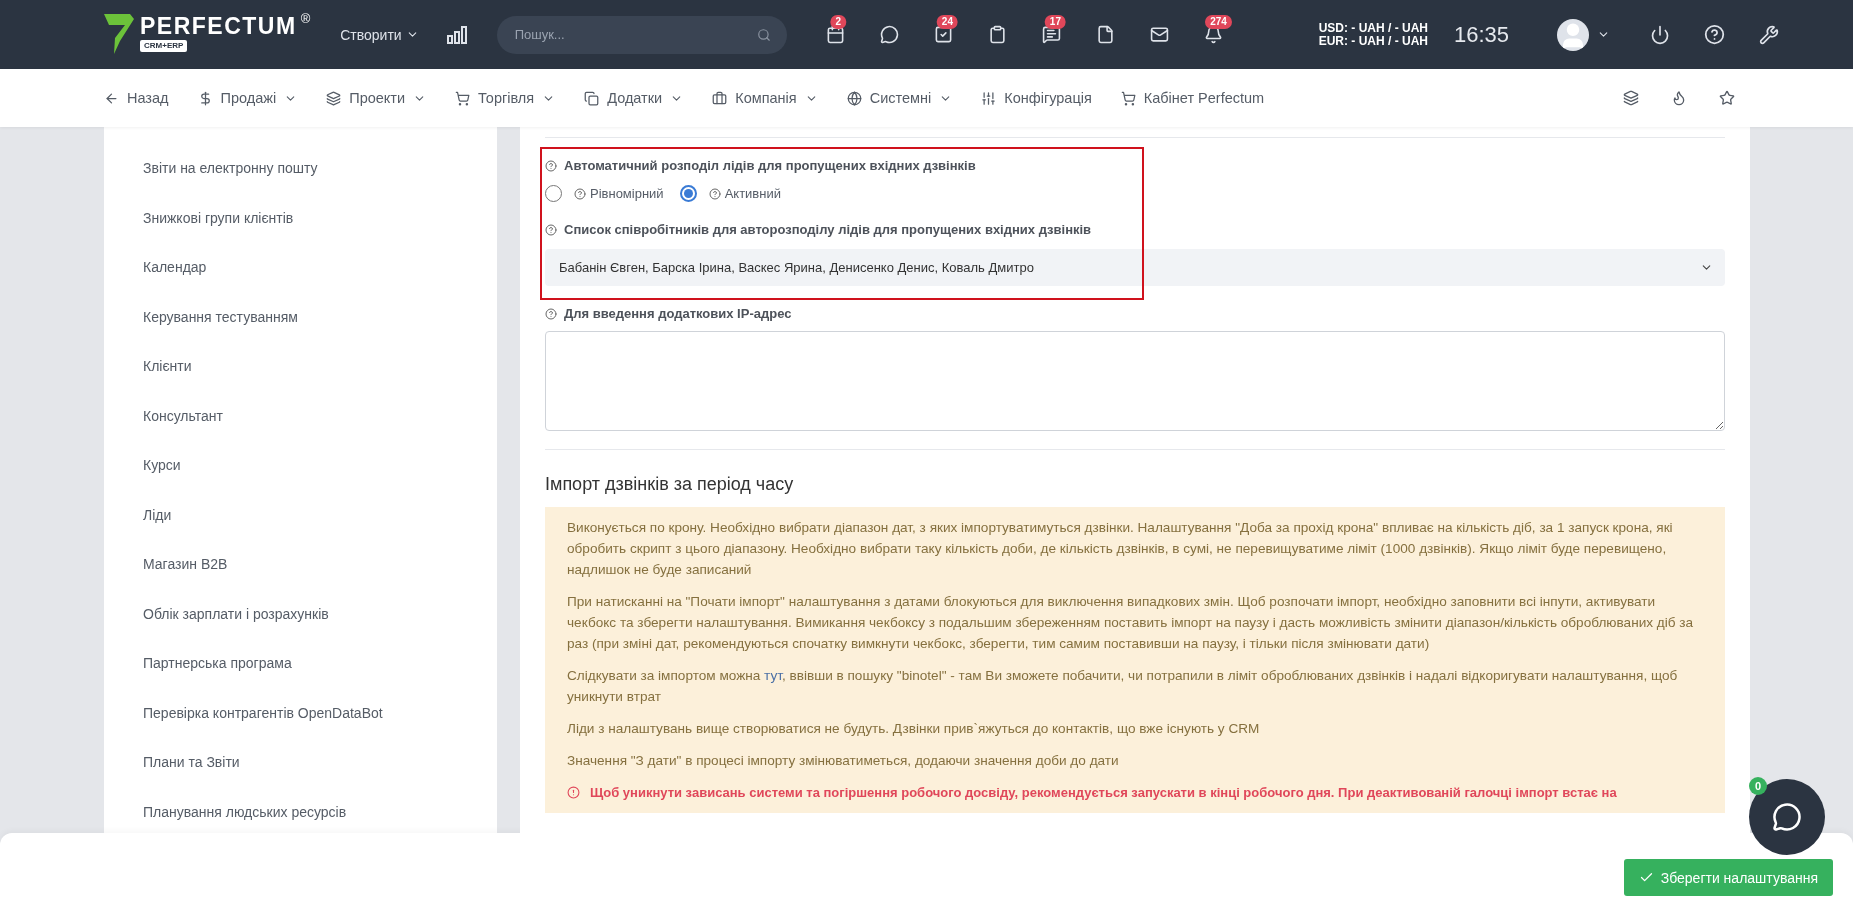 Image resolution: width=1853 pixels, height=916 pixels. What do you see at coordinates (175, 263) in the screenshot?
I see `sidebar-item: Календар` at bounding box center [175, 263].